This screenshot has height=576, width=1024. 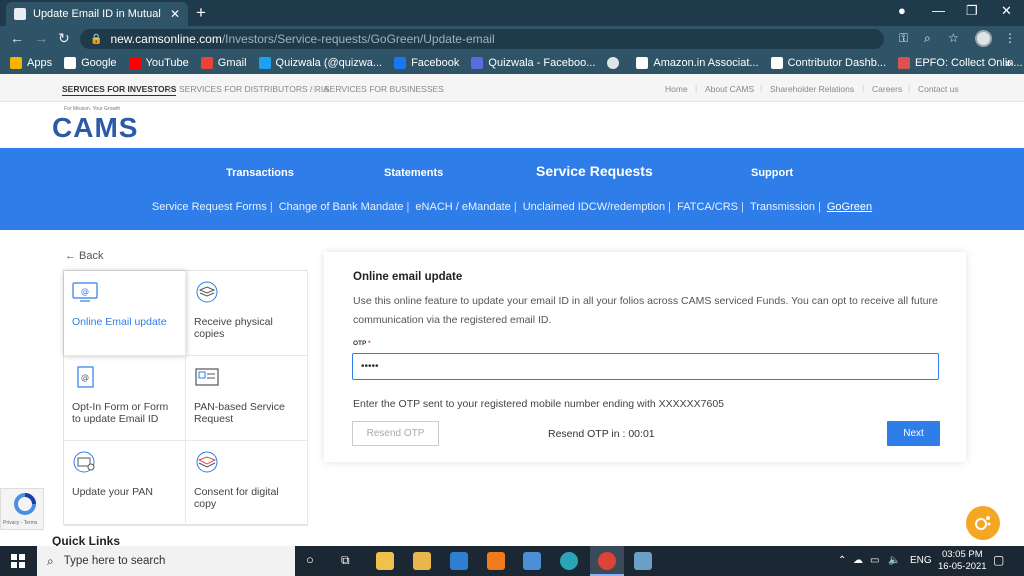 What do you see at coordinates (134, 63) in the screenshot?
I see `youtube-icon` at bounding box center [134, 63].